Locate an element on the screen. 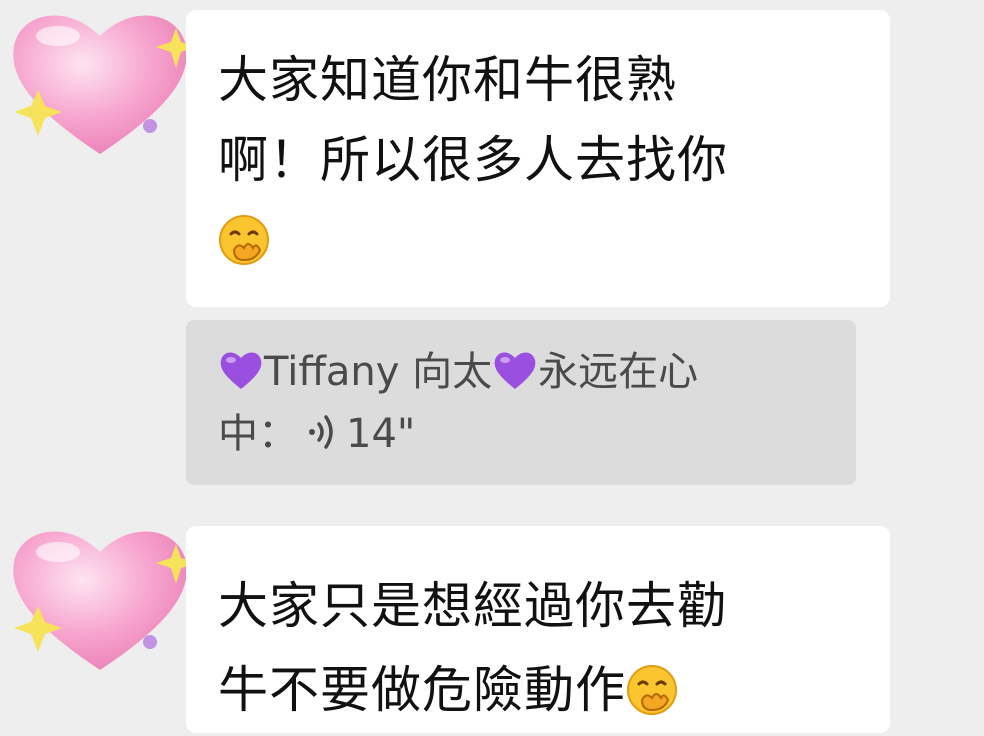  voice-duration: 14" is located at coordinates (381, 434).